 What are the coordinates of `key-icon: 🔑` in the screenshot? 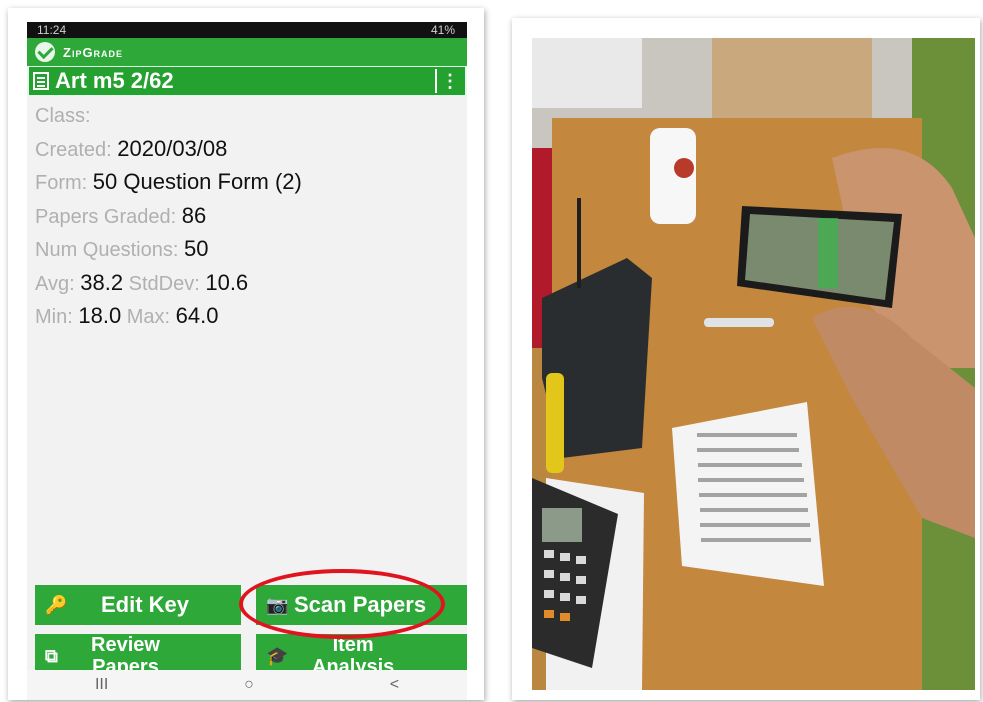 It's located at (56, 604).